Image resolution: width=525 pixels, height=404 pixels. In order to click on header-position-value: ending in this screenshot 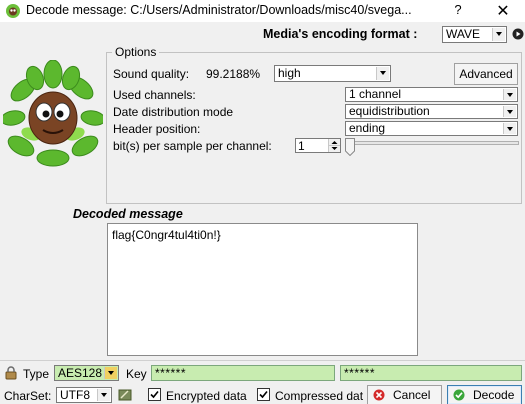, I will do `click(367, 128)`.